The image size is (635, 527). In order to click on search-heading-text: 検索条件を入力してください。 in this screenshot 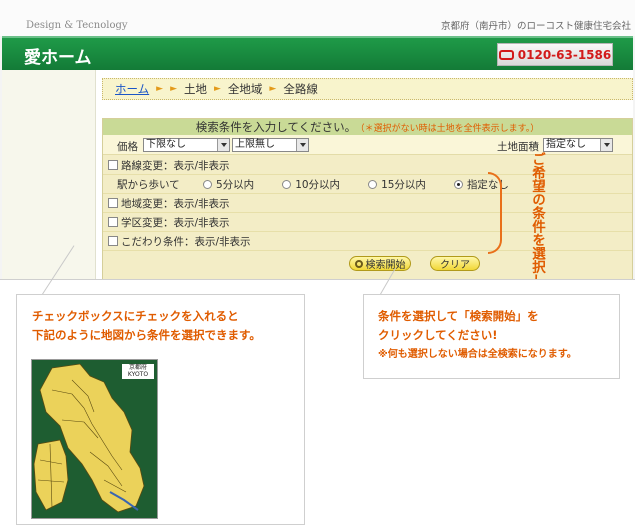, I will do `click(276, 127)`.